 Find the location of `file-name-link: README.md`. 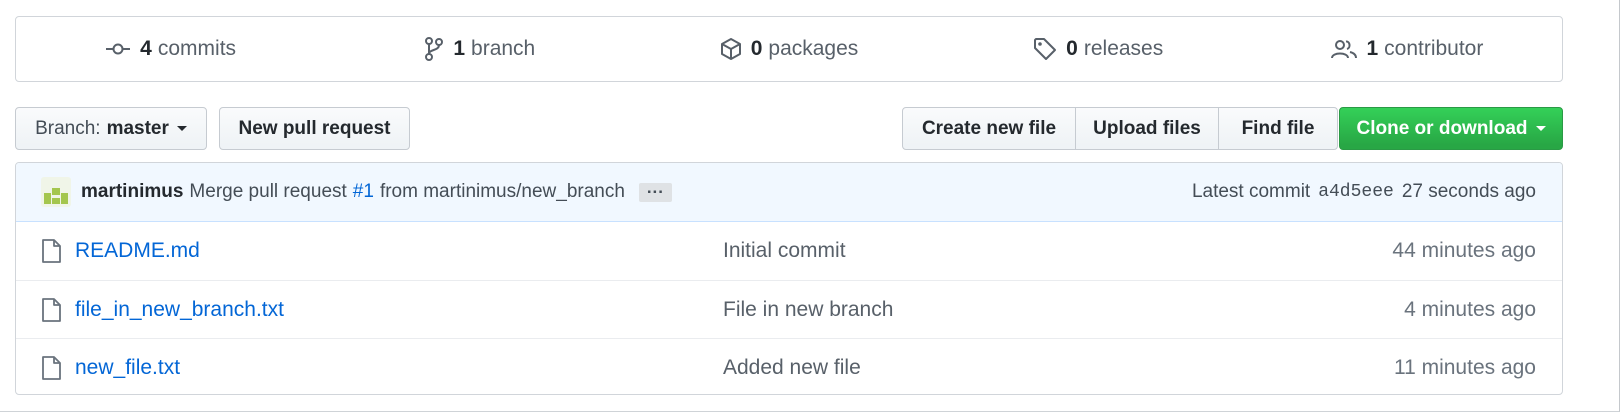

file-name-link: README.md is located at coordinates (399, 251).